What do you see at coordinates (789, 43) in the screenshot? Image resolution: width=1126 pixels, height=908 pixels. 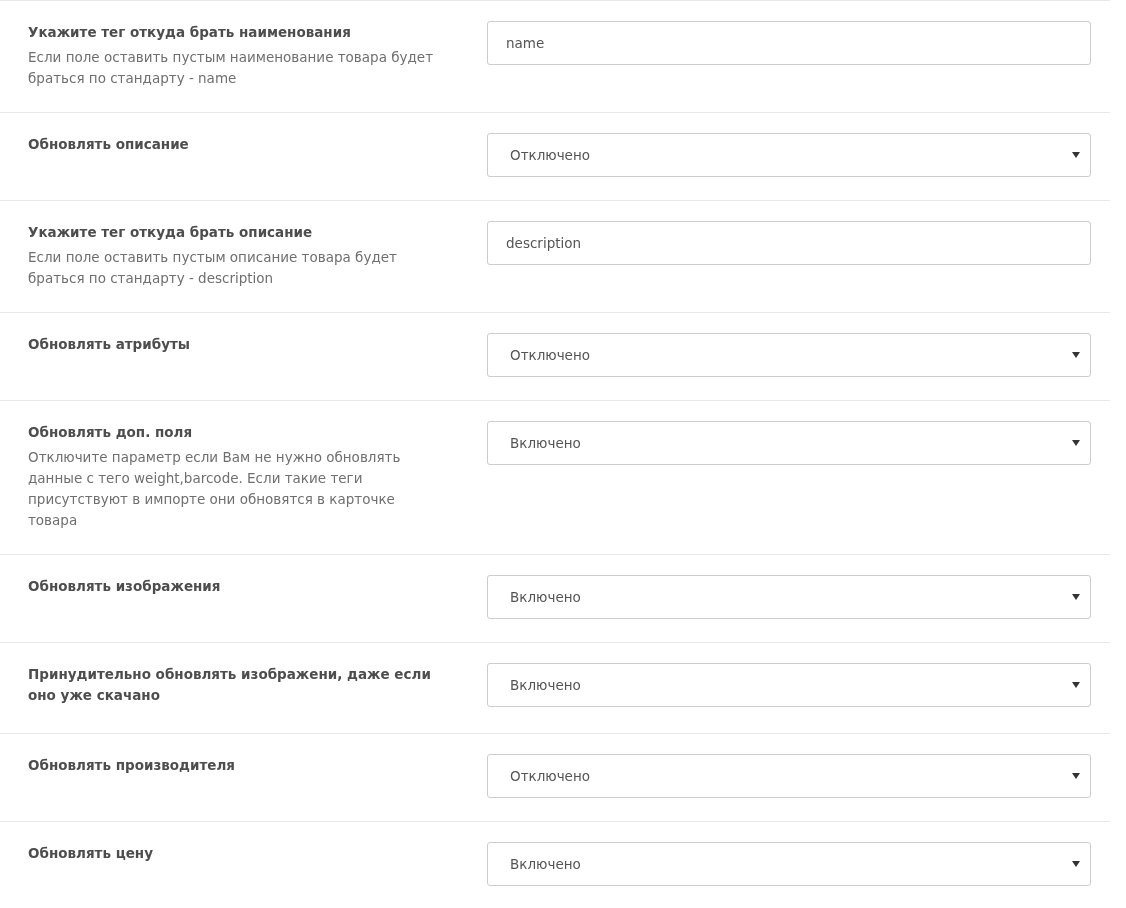 I see `input-field: name` at bounding box center [789, 43].